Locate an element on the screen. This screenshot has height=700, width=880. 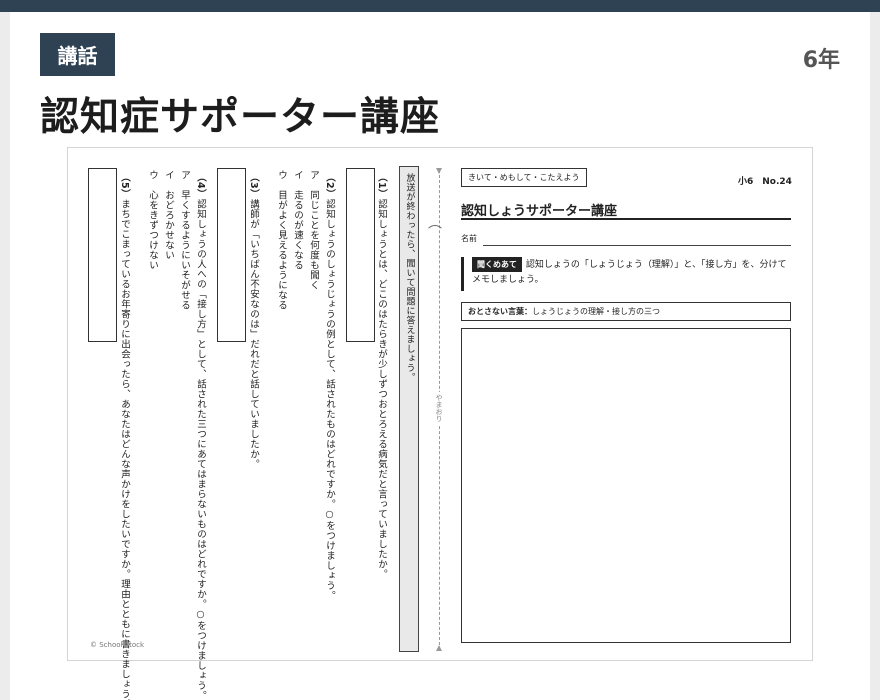
question-2-option-a: ア 同じことを何度も聞く is located at coordinates (313, 230).